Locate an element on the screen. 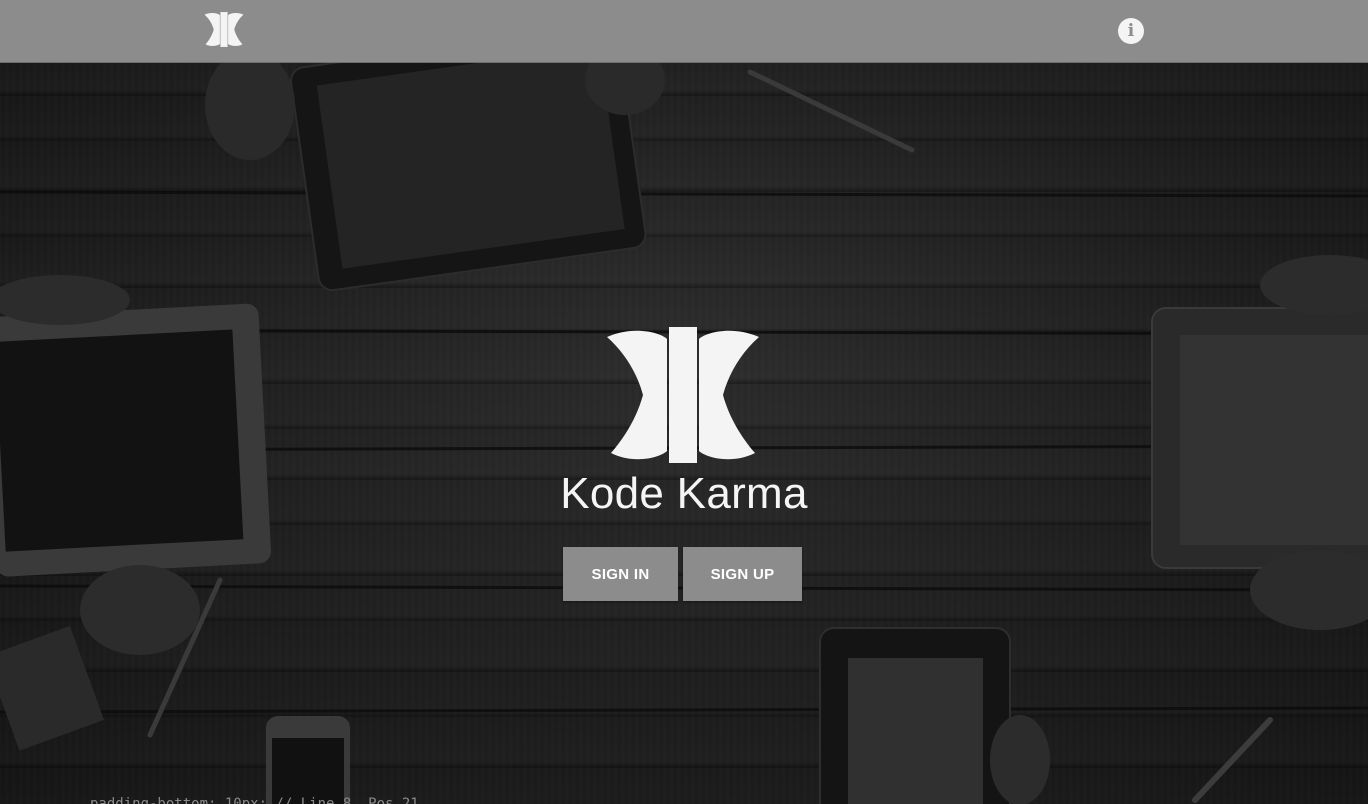 The height and width of the screenshot is (804, 1368). info-icon-glyph: i is located at coordinates (1131, 31).